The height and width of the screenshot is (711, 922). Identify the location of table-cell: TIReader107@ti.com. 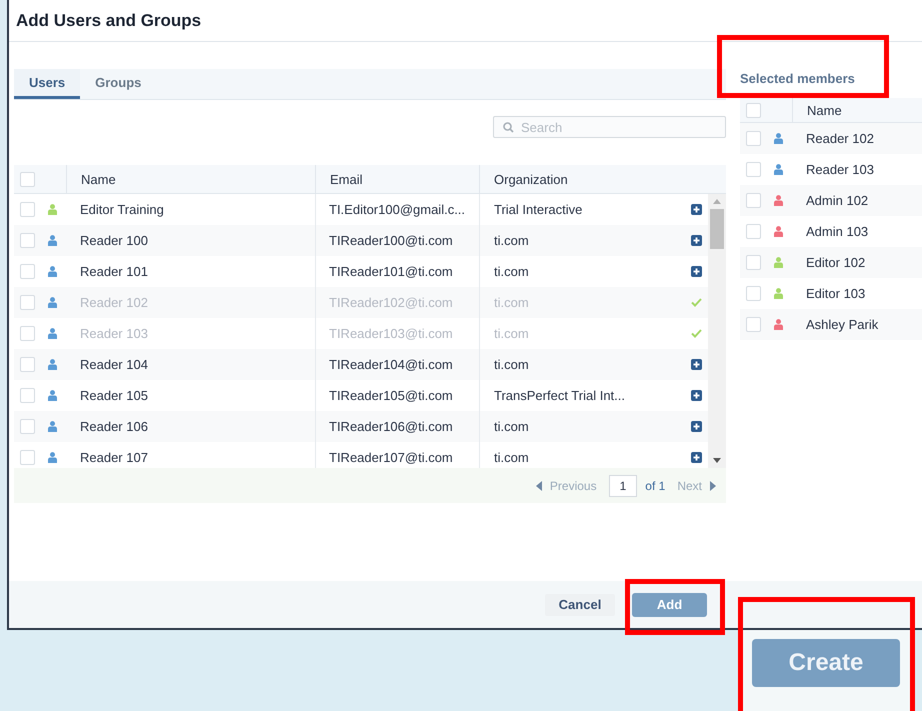
(391, 457).